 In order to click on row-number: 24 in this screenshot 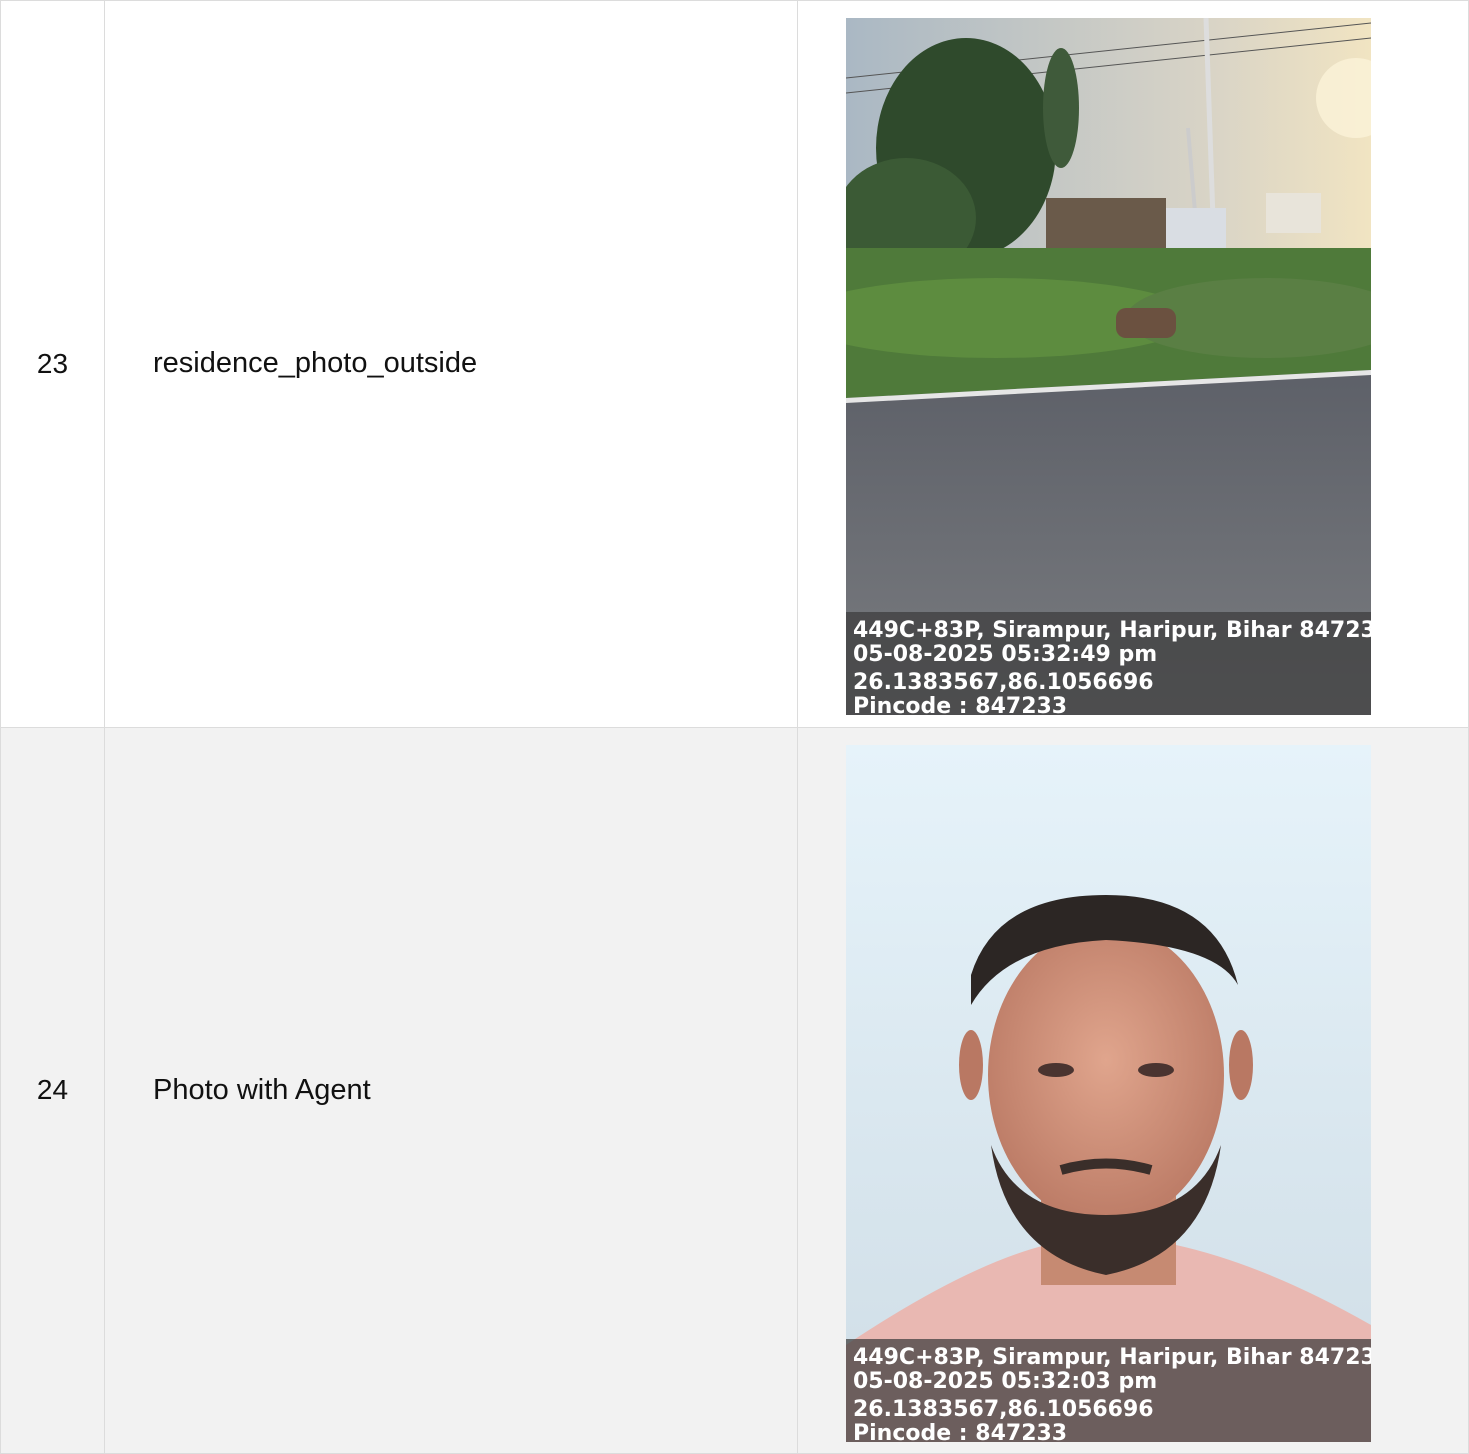, I will do `click(52, 1090)`.